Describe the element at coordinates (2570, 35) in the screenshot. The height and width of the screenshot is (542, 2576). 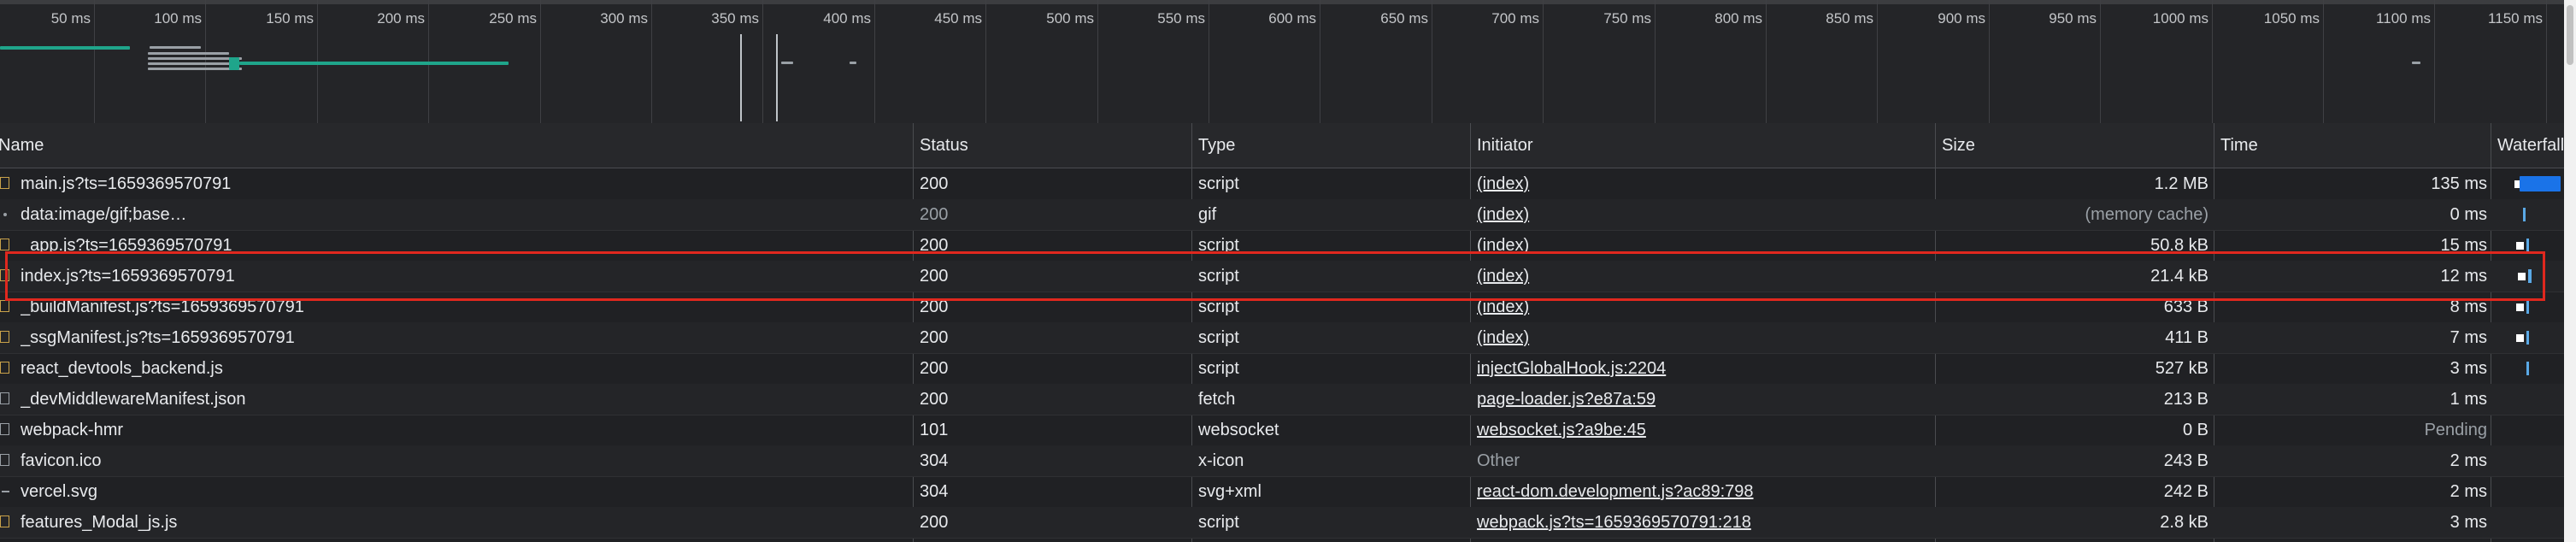
I see `scrollbar-thumb` at that location.